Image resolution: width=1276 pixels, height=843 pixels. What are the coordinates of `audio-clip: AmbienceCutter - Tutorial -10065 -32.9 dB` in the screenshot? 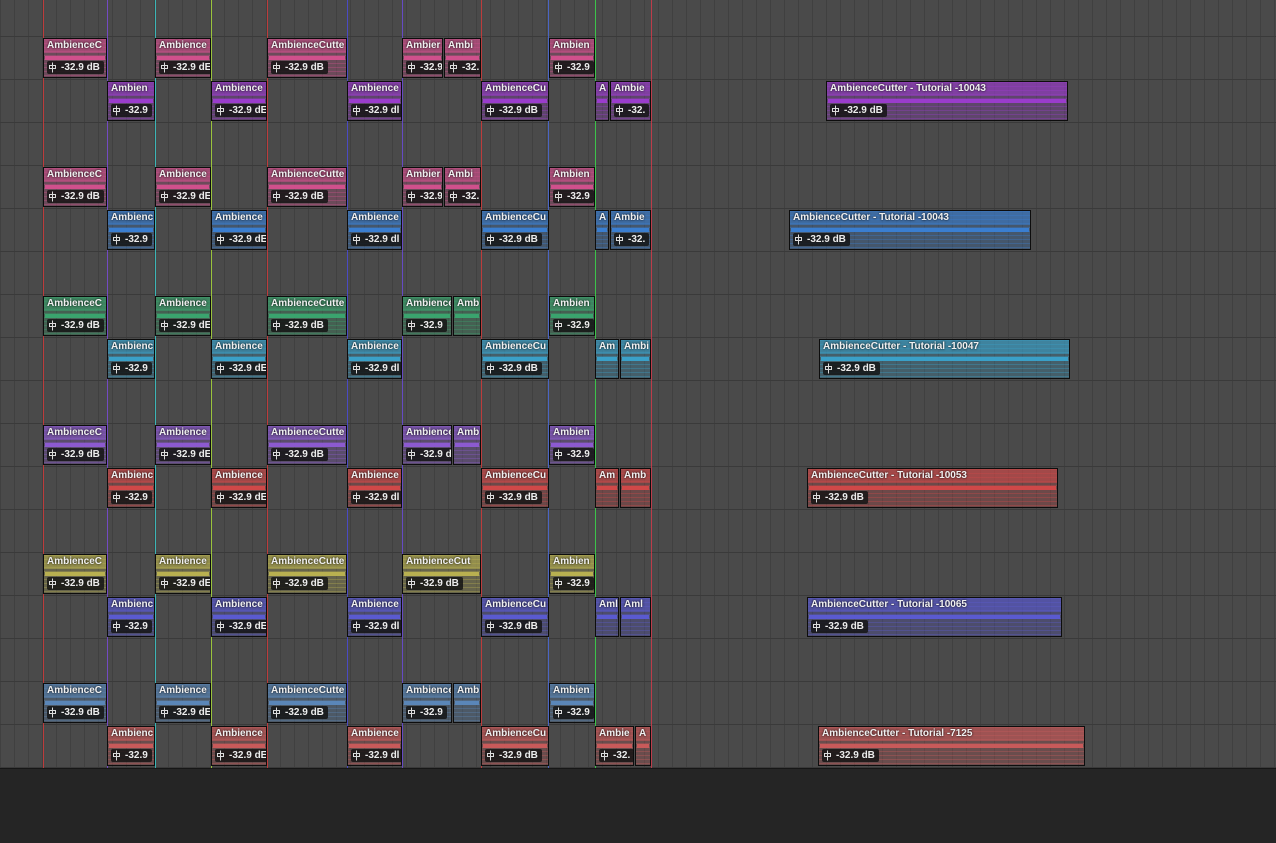 It's located at (934, 617).